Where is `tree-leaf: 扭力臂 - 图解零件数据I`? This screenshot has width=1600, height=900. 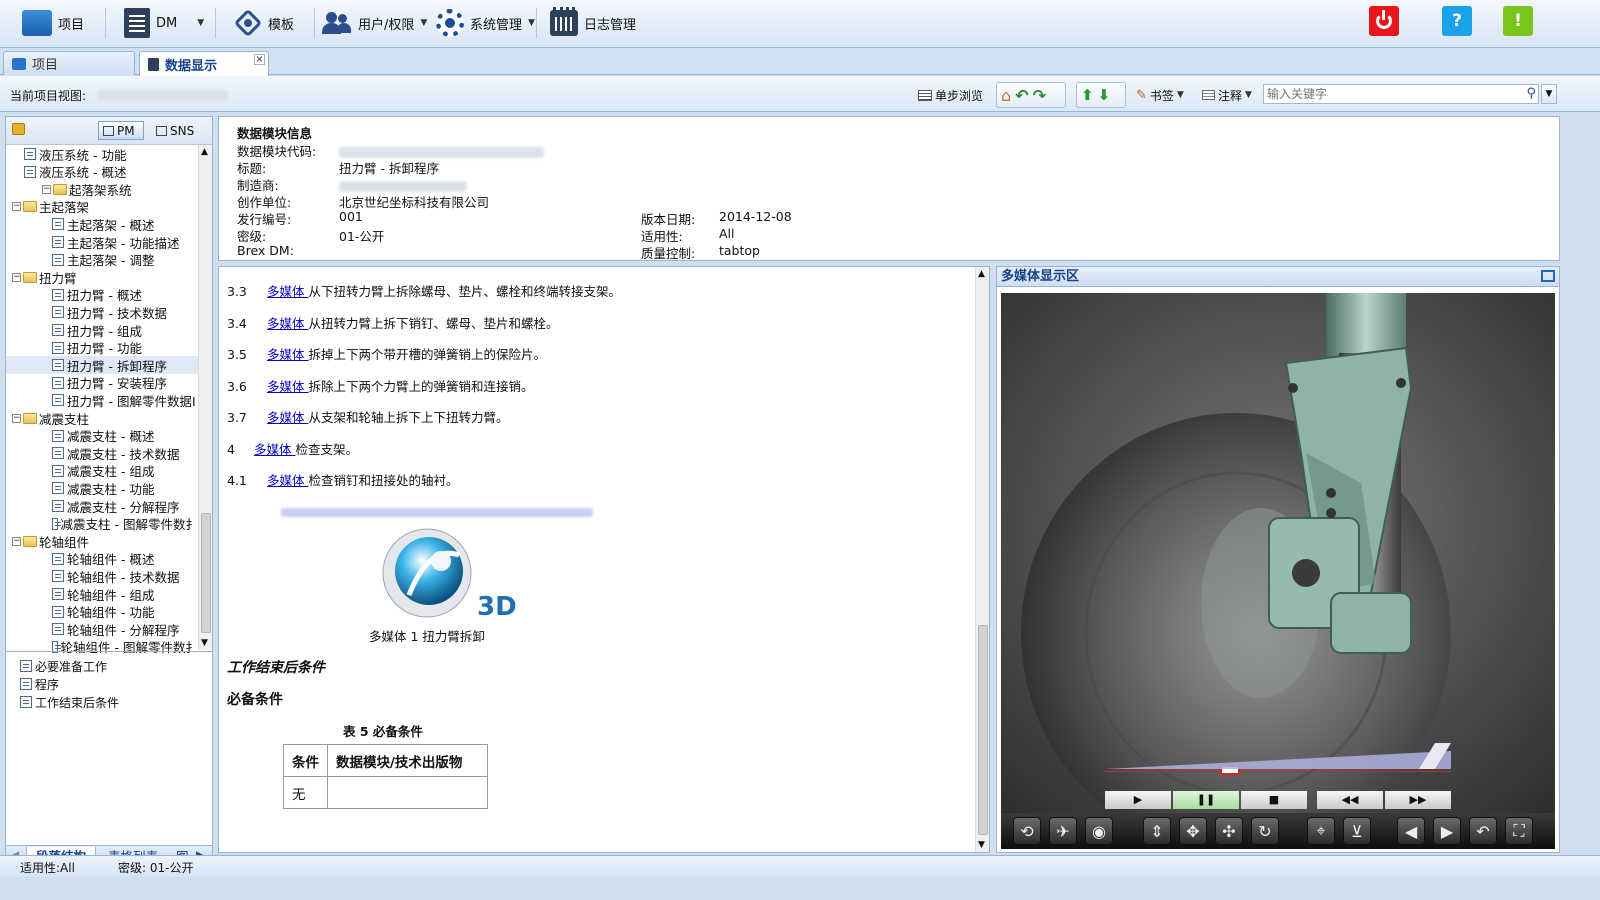 tree-leaf: 扭力臂 - 图解零件数据I is located at coordinates (102, 400).